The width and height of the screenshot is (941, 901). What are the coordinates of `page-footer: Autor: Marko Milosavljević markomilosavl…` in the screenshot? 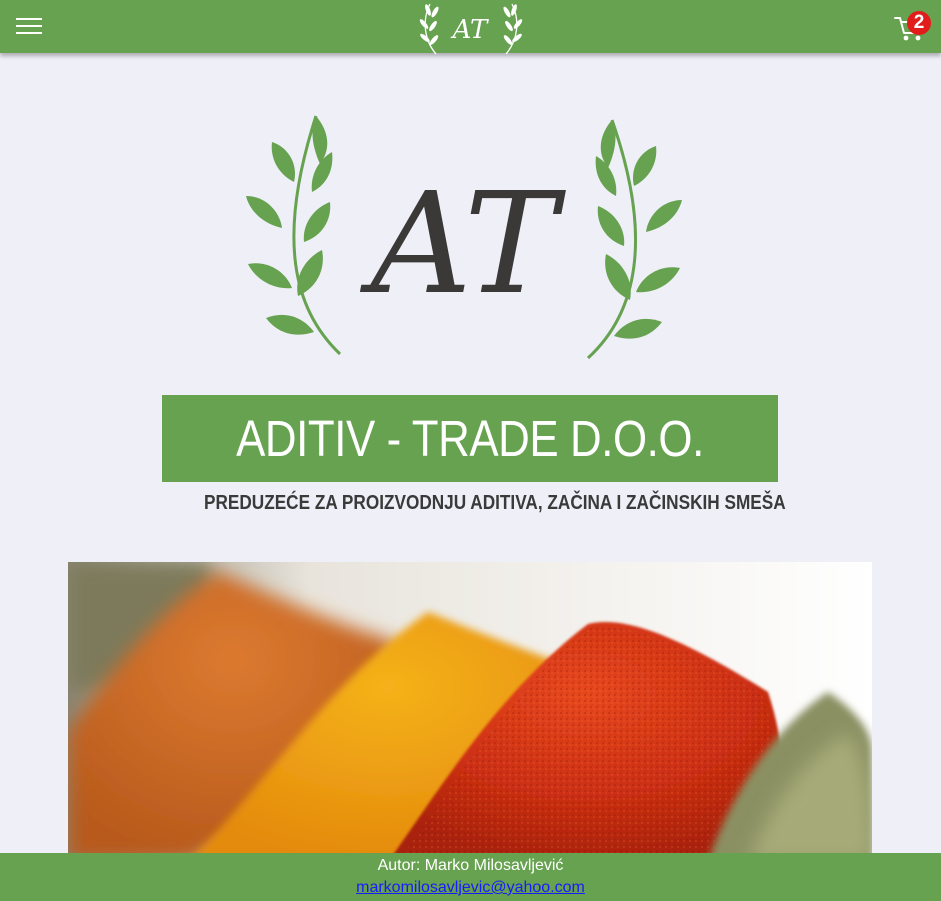 It's located at (470, 877).